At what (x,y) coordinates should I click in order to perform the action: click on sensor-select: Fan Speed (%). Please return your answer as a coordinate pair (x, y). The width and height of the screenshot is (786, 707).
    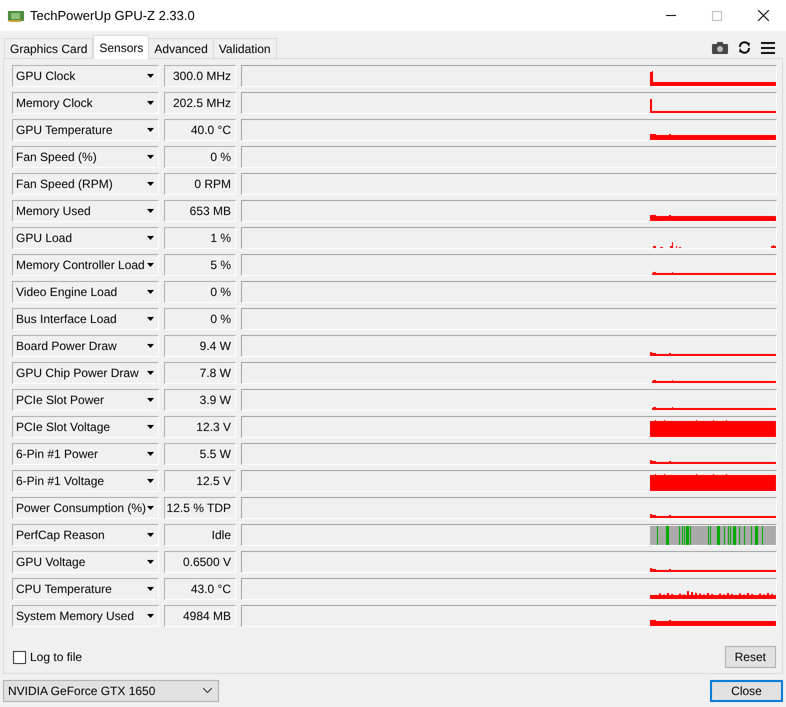
    Looking at the image, I should click on (85, 157).